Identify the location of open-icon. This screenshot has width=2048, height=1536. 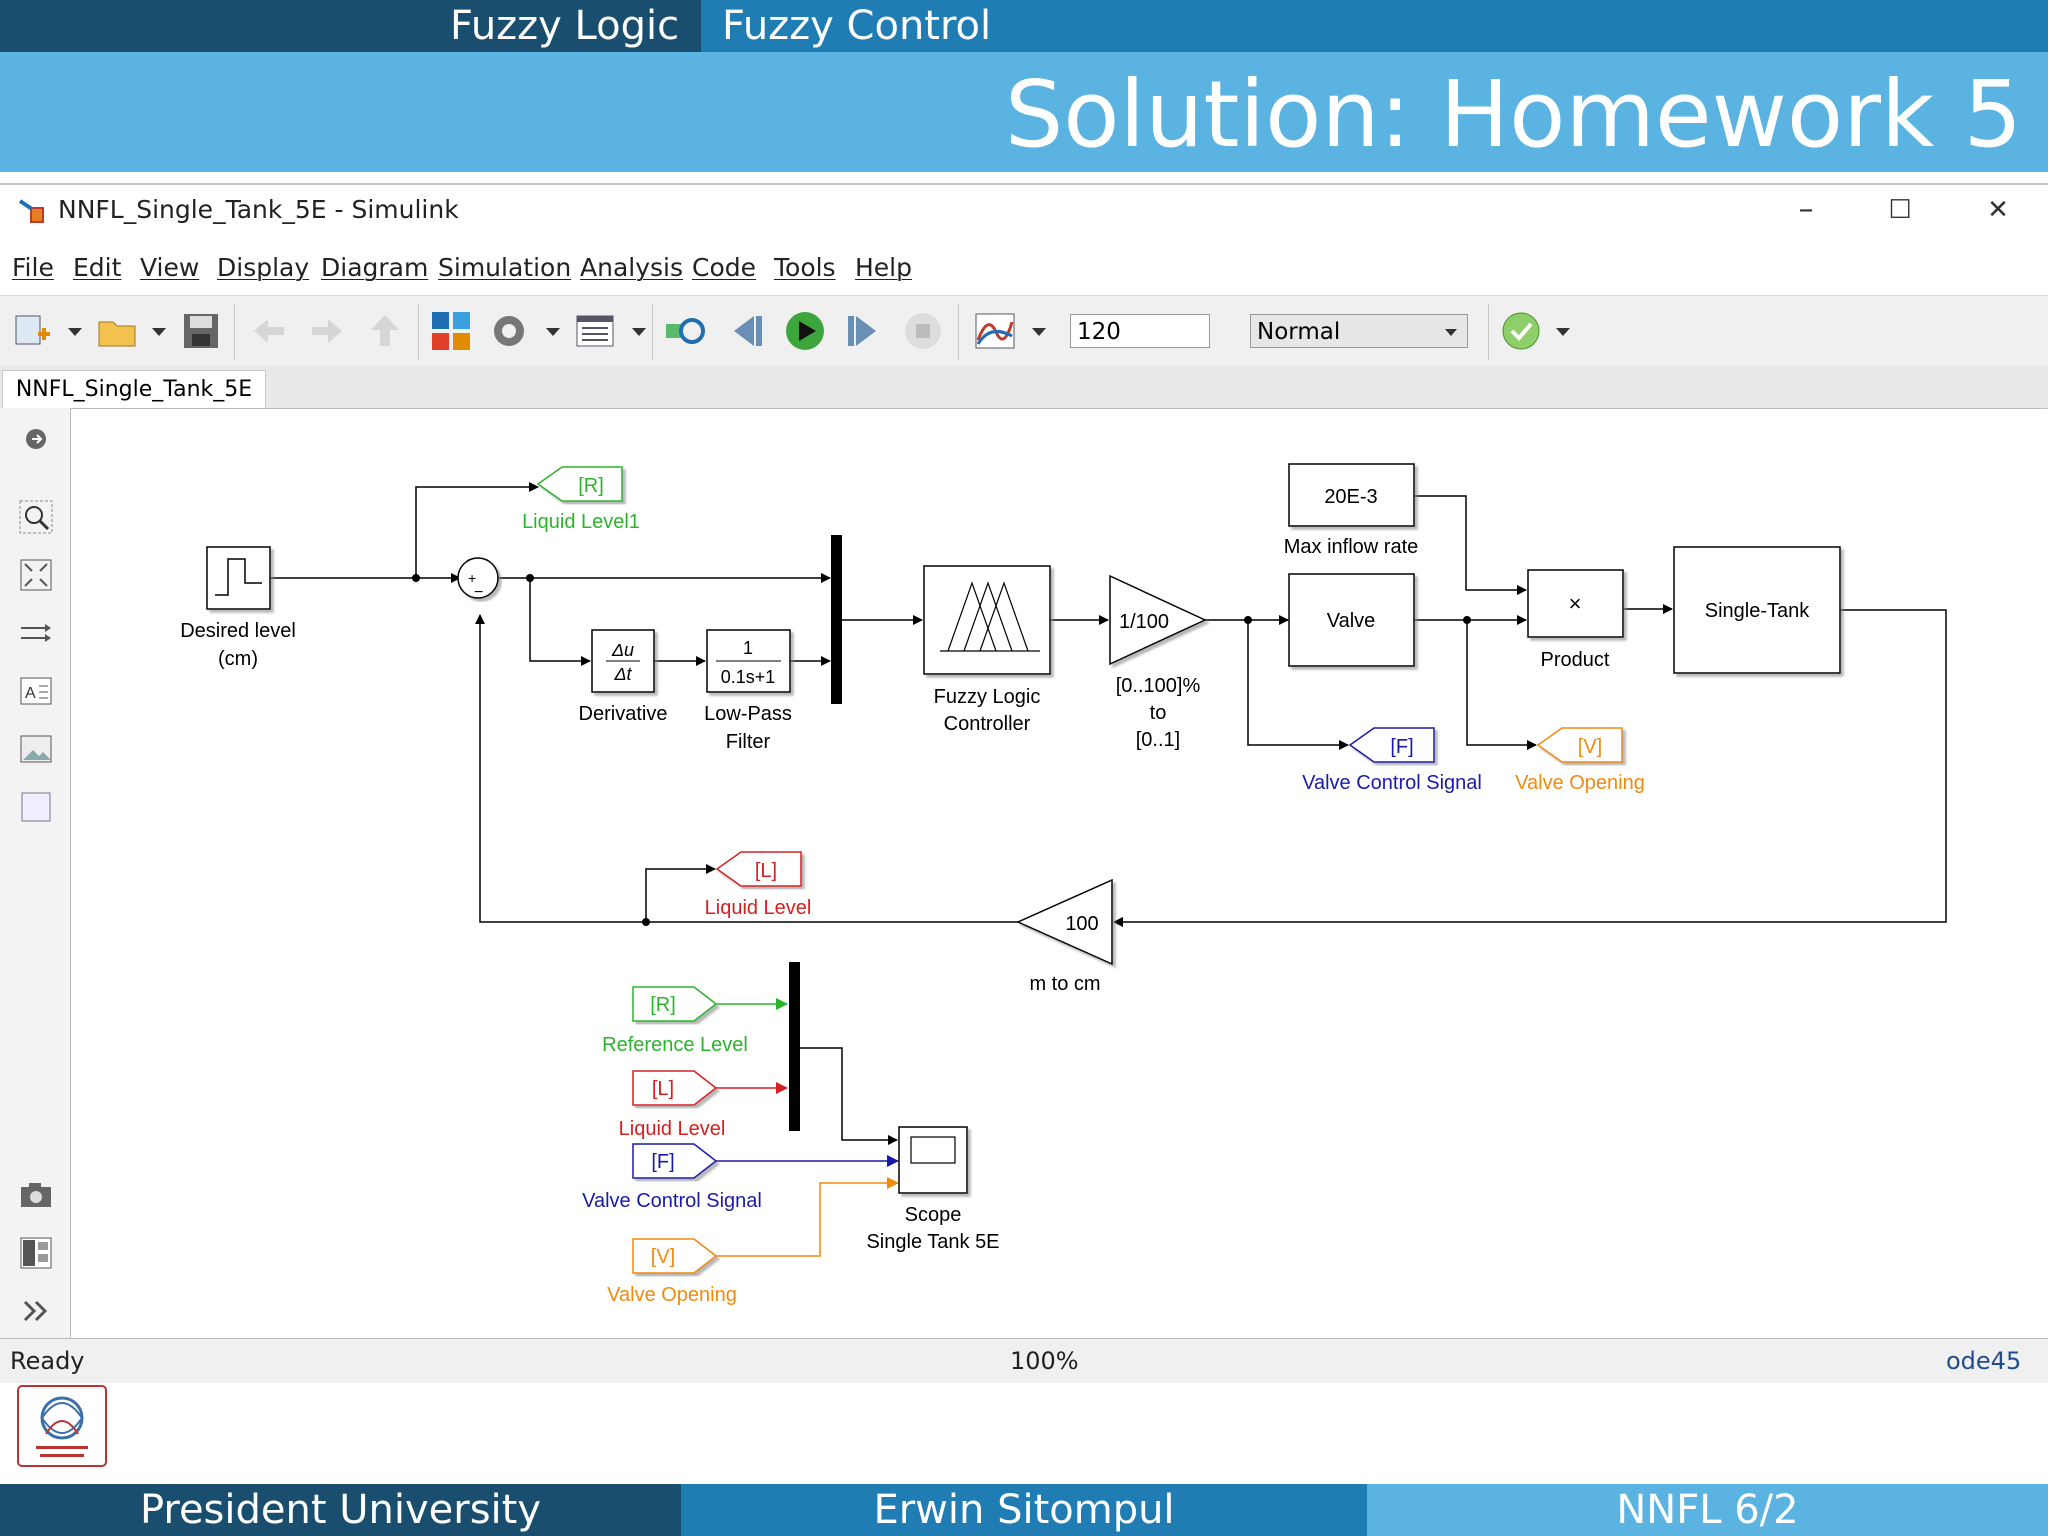
(117, 331).